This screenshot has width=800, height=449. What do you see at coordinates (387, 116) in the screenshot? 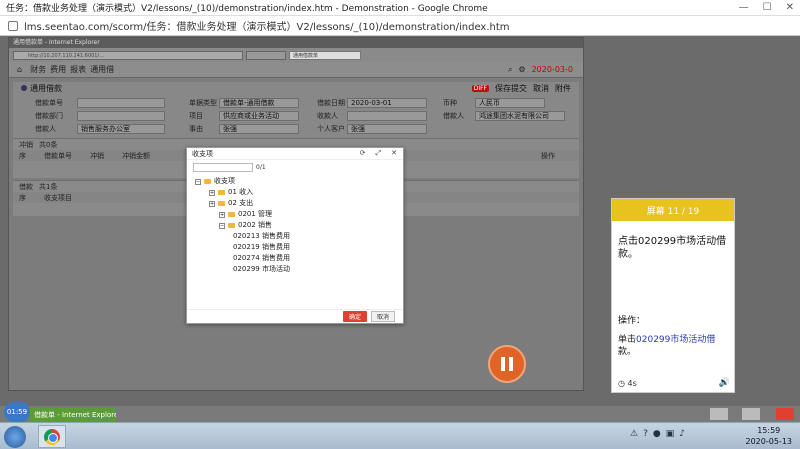
I see `payee-extra-field` at bounding box center [387, 116].